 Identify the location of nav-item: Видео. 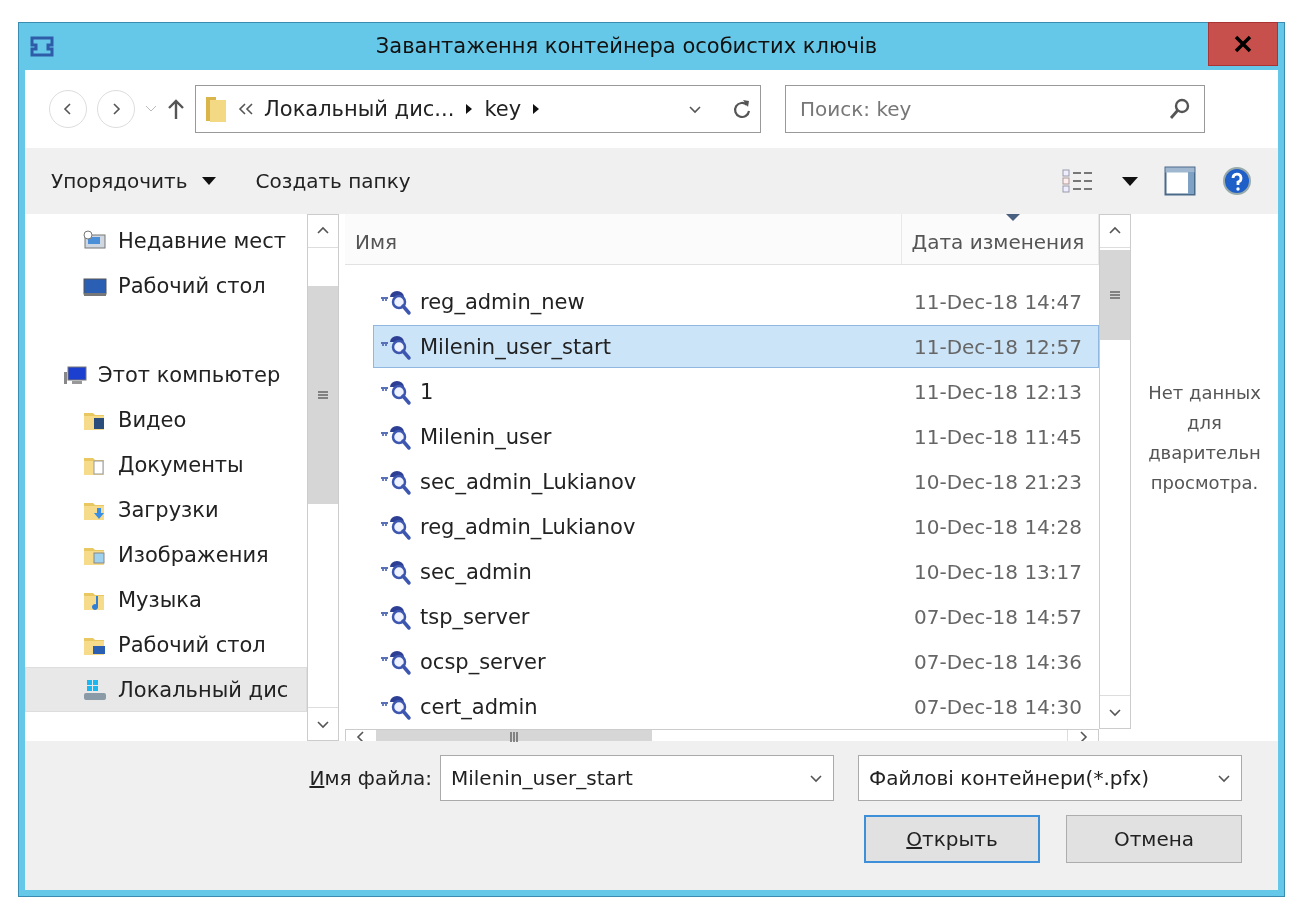
(166, 419).